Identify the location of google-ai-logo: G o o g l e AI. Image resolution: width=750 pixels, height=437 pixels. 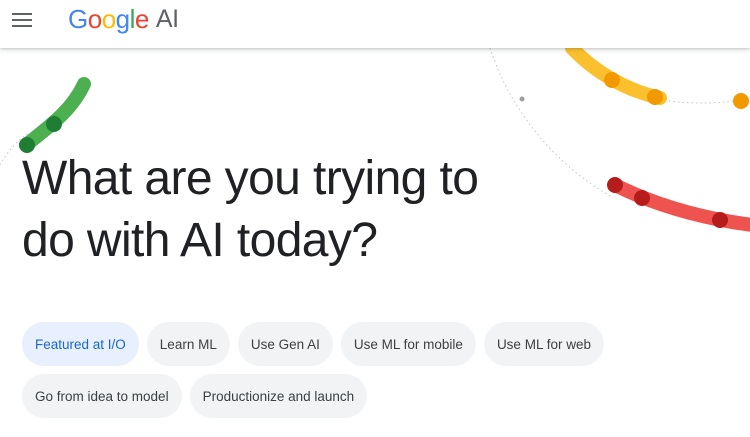
(123, 19).